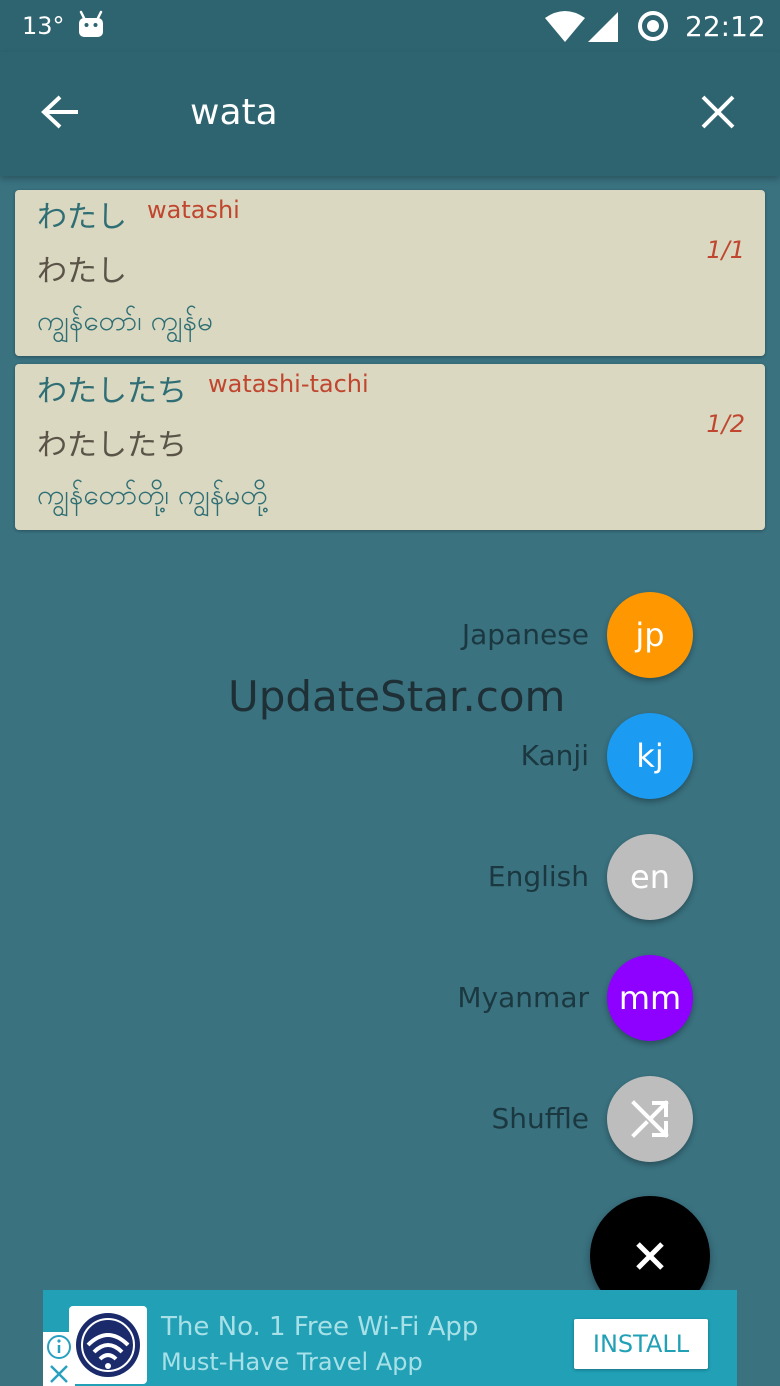  I want to click on android-icon, so click(91, 26).